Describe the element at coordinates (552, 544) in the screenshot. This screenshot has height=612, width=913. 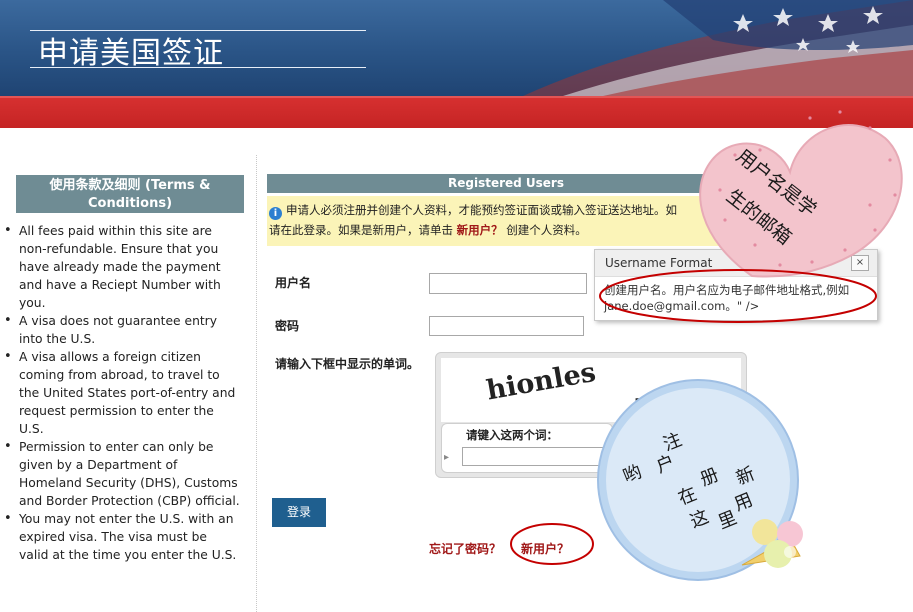
I see `highlight-oval-new-user` at that location.